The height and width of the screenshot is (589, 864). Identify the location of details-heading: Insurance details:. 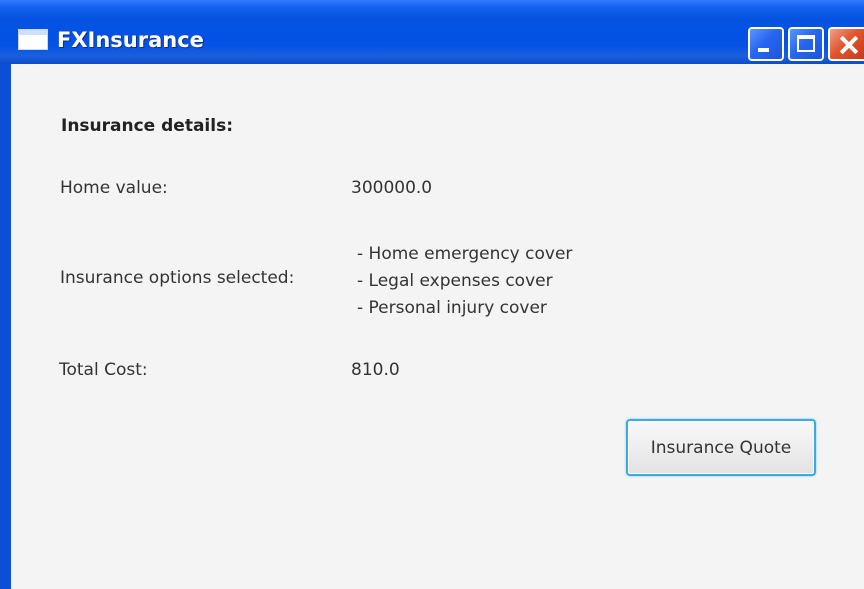
(147, 126).